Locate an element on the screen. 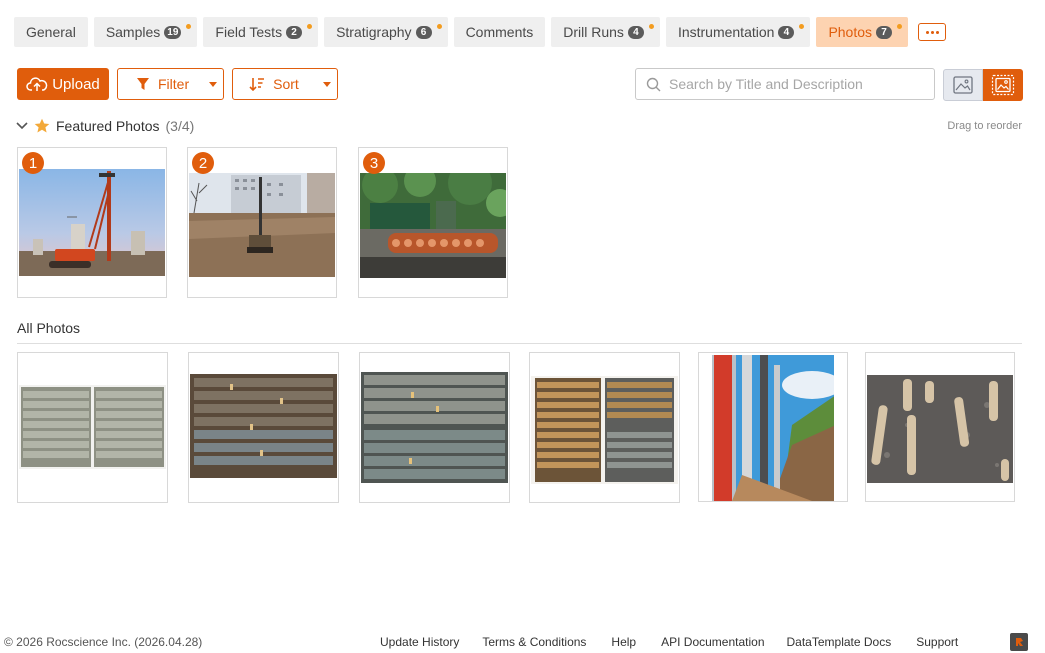 The height and width of the screenshot is (653, 1045). featured-title: Featured Photos is located at coordinates (108, 126).